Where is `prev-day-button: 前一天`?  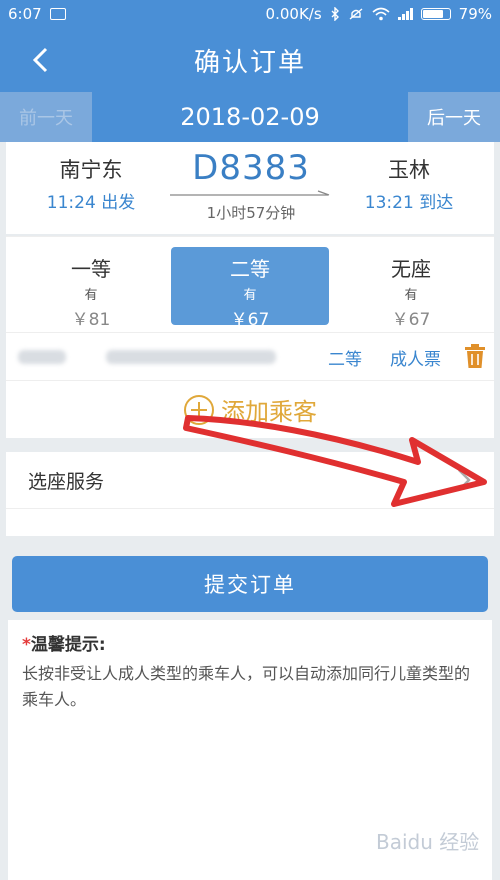
prev-day-button: 前一天 is located at coordinates (46, 117).